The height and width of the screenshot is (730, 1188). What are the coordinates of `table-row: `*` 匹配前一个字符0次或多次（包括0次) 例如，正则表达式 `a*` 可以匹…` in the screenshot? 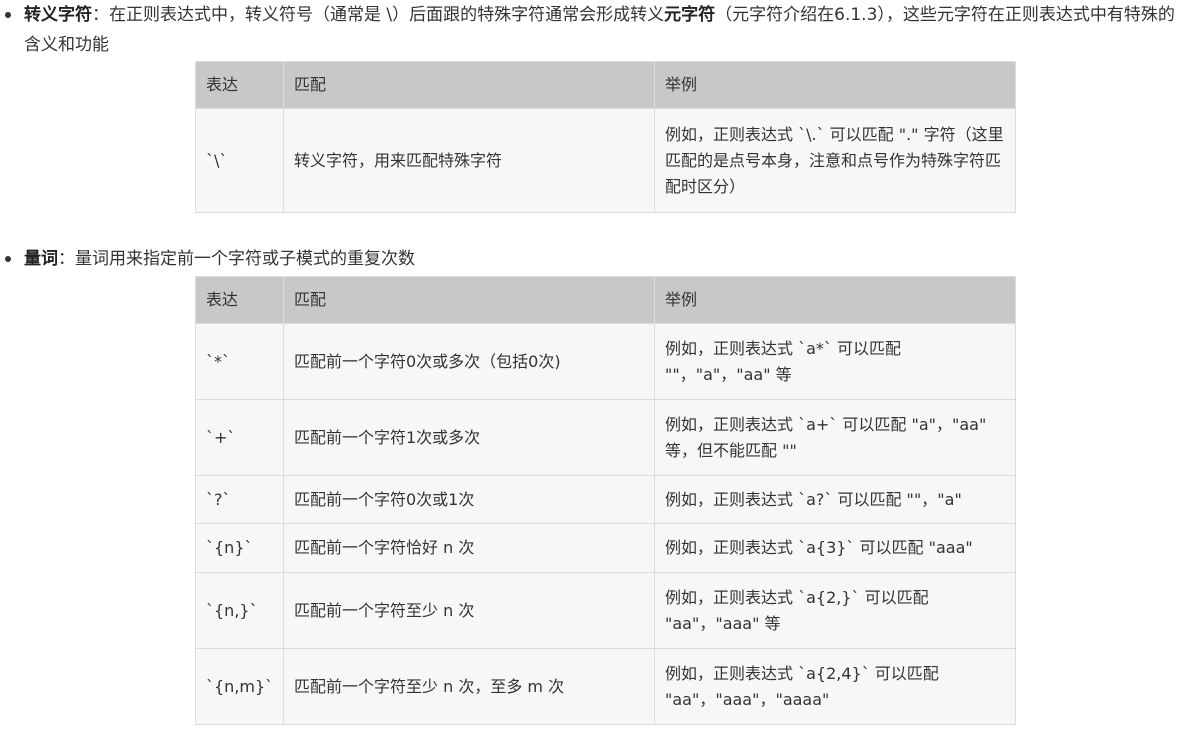 It's located at (605, 361).